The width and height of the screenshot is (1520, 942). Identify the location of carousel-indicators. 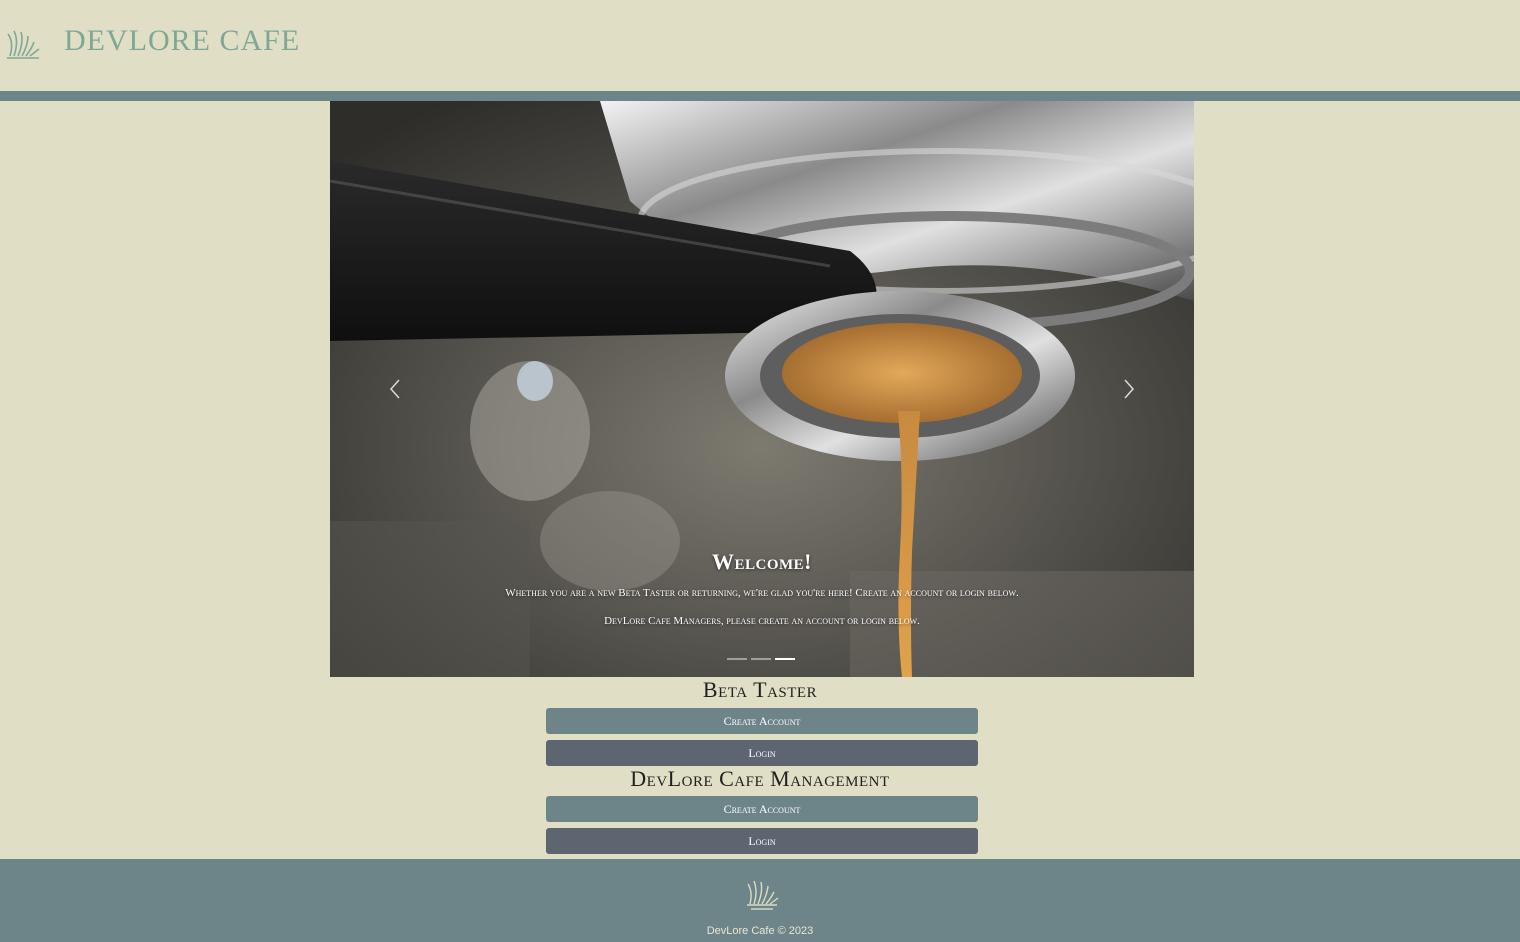
(761, 660).